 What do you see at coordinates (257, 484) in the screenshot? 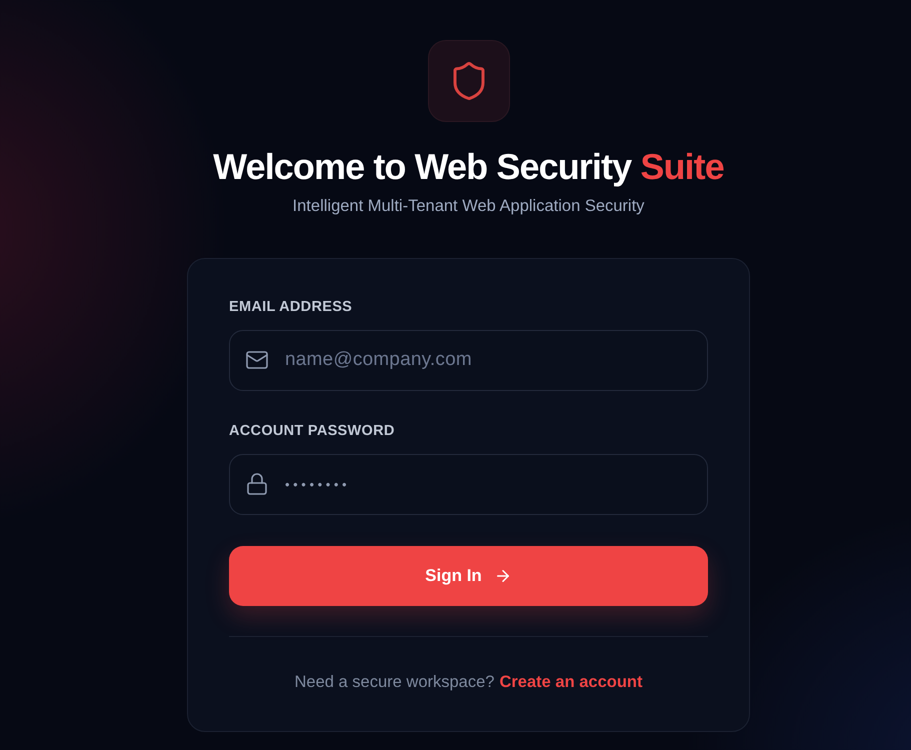
I see `padlock-icon` at bounding box center [257, 484].